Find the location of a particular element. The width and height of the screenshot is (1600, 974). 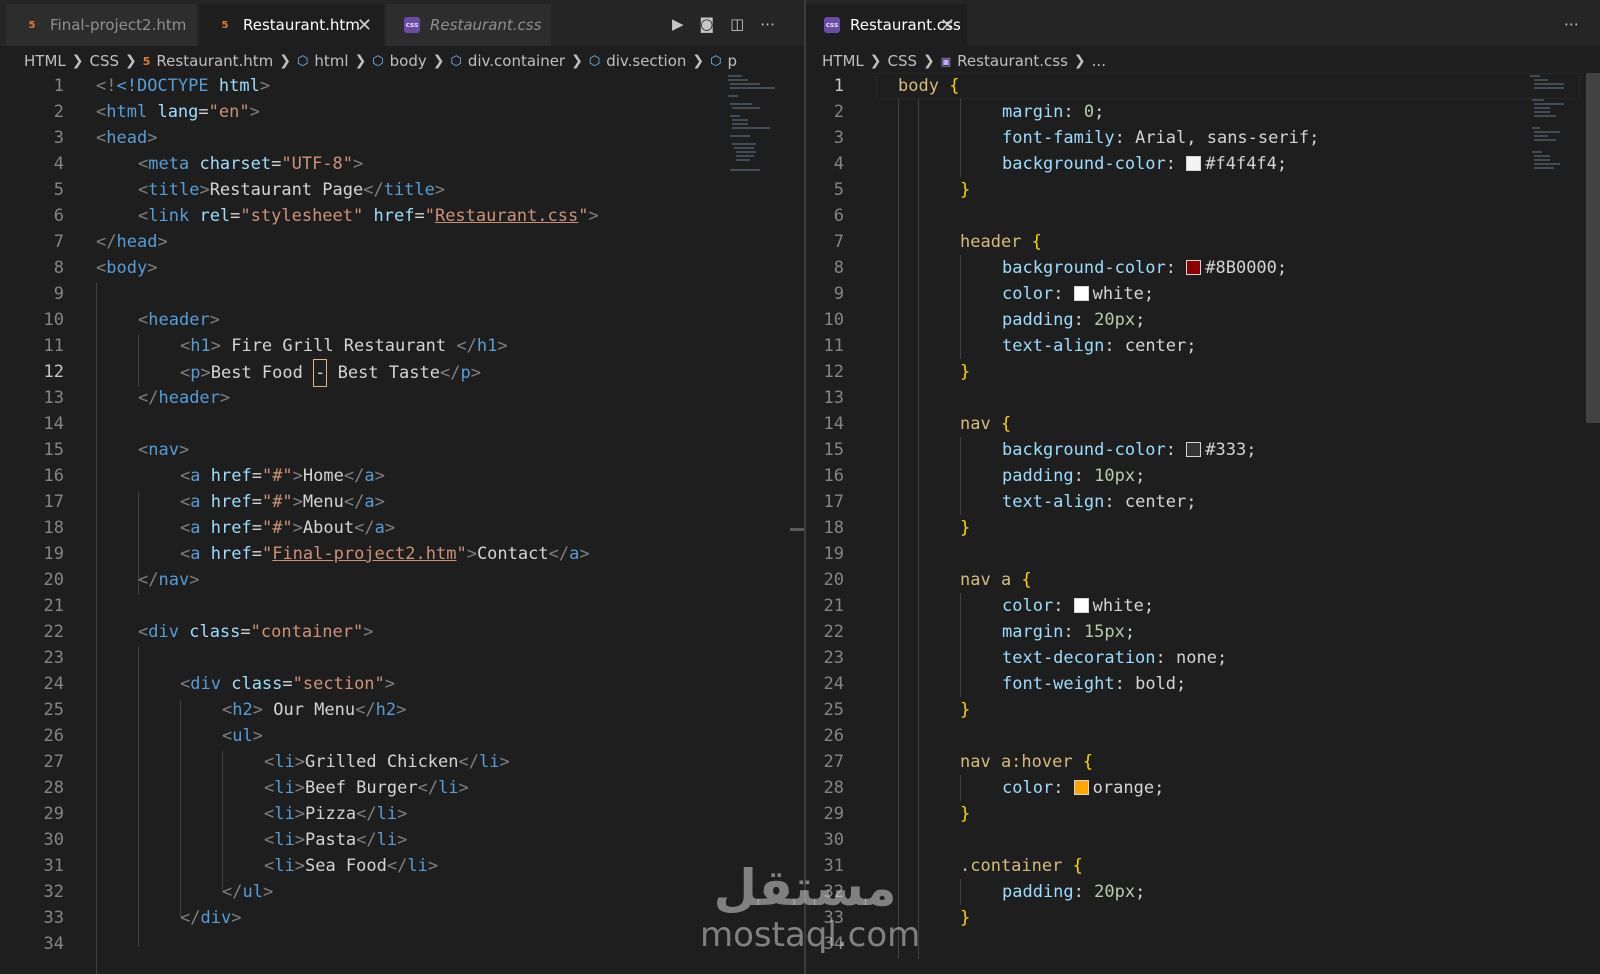

watermark-arabic: مستقل is located at coordinates (805, 888).